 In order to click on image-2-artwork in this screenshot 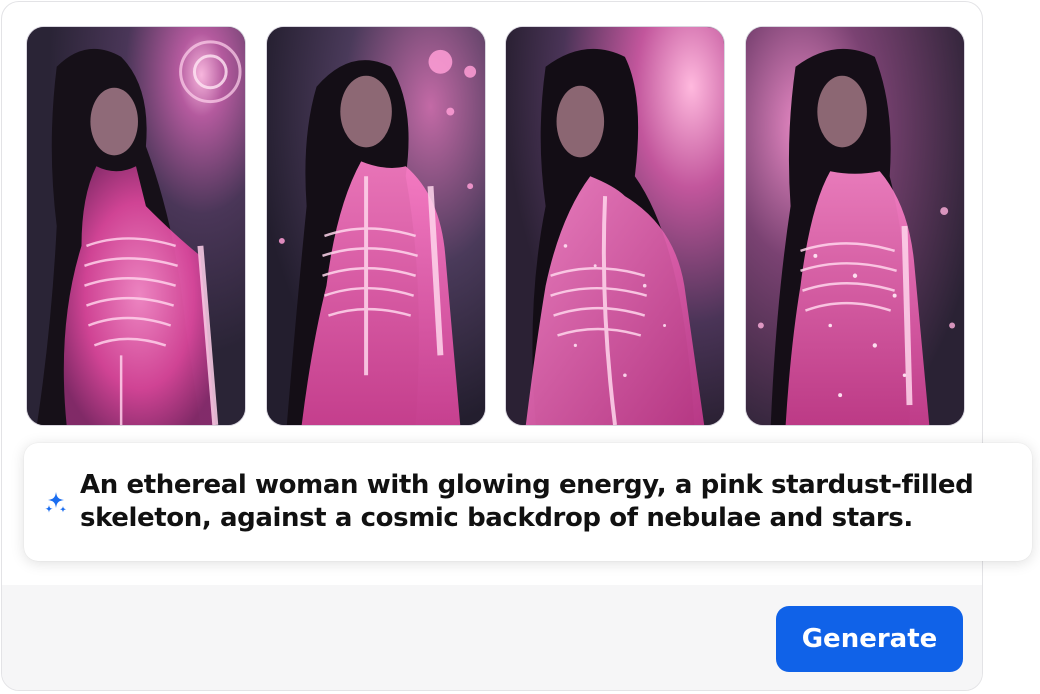, I will do `click(376, 226)`.